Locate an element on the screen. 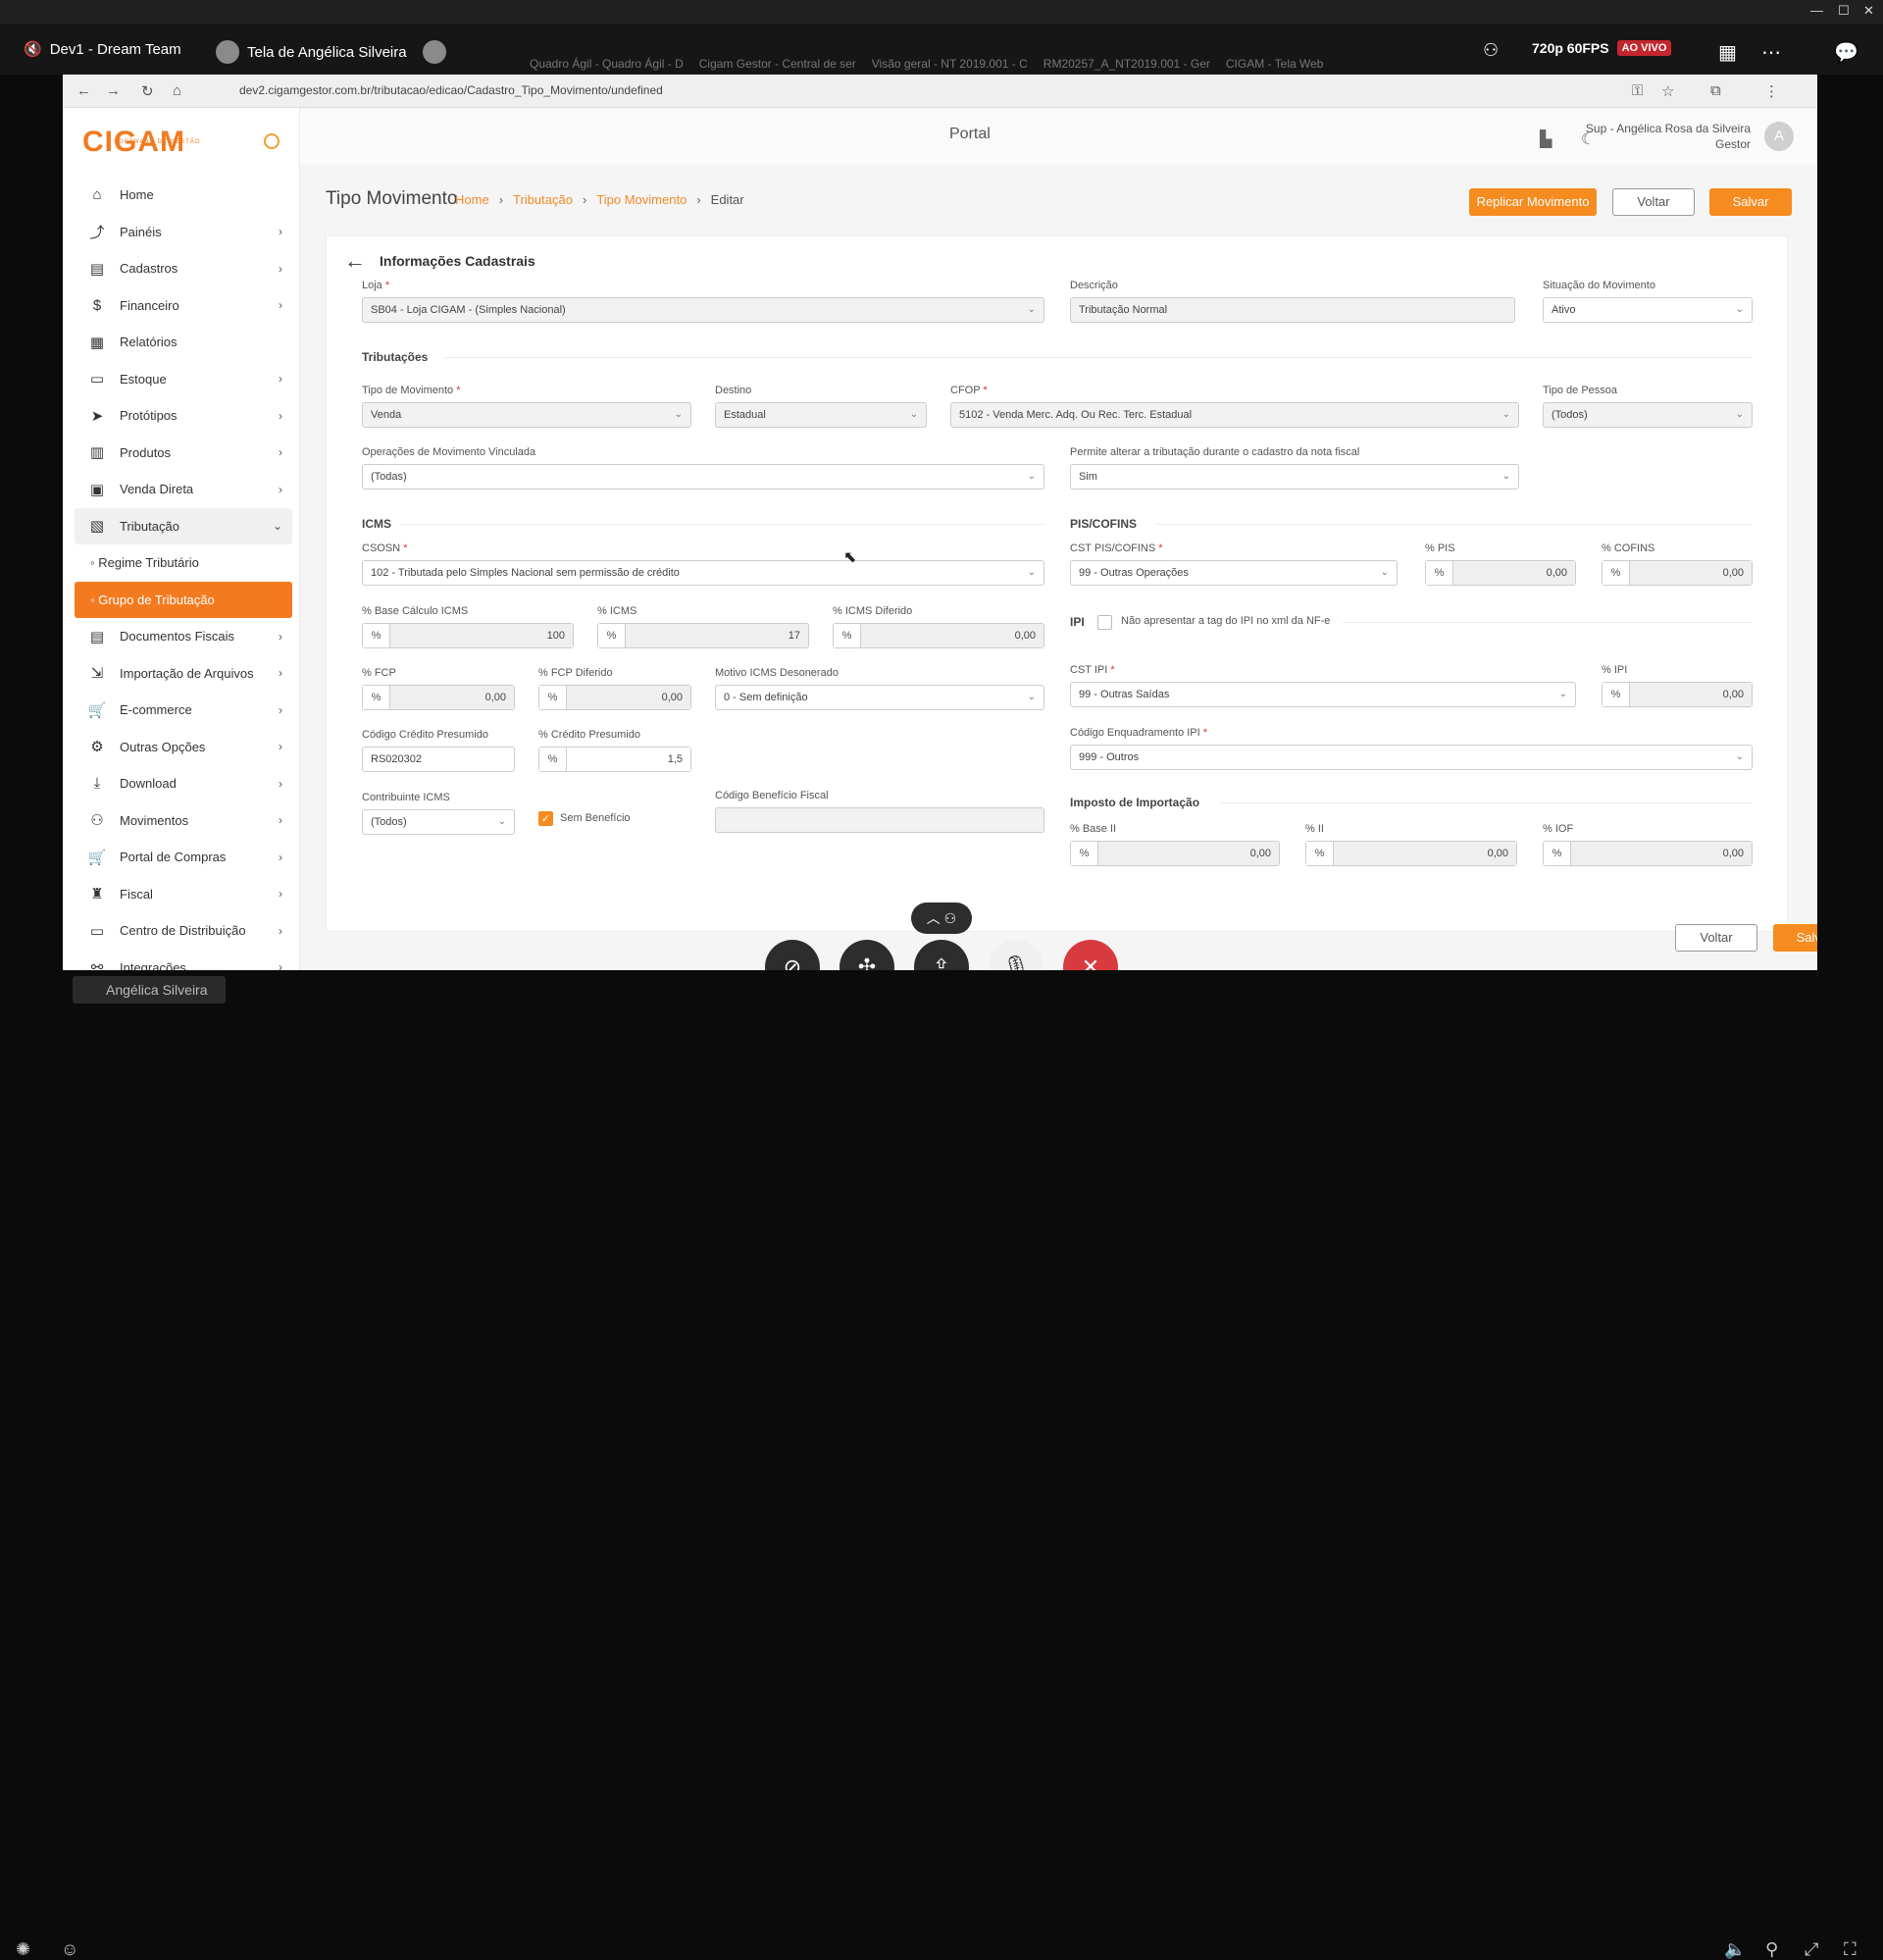  ipi-input: % 0,00 is located at coordinates (1677, 694).